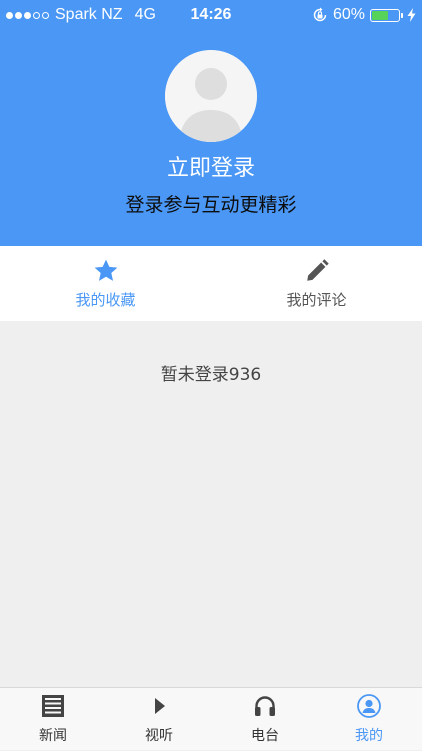 The image size is (422, 751). I want to click on battery-icon, so click(386, 15).